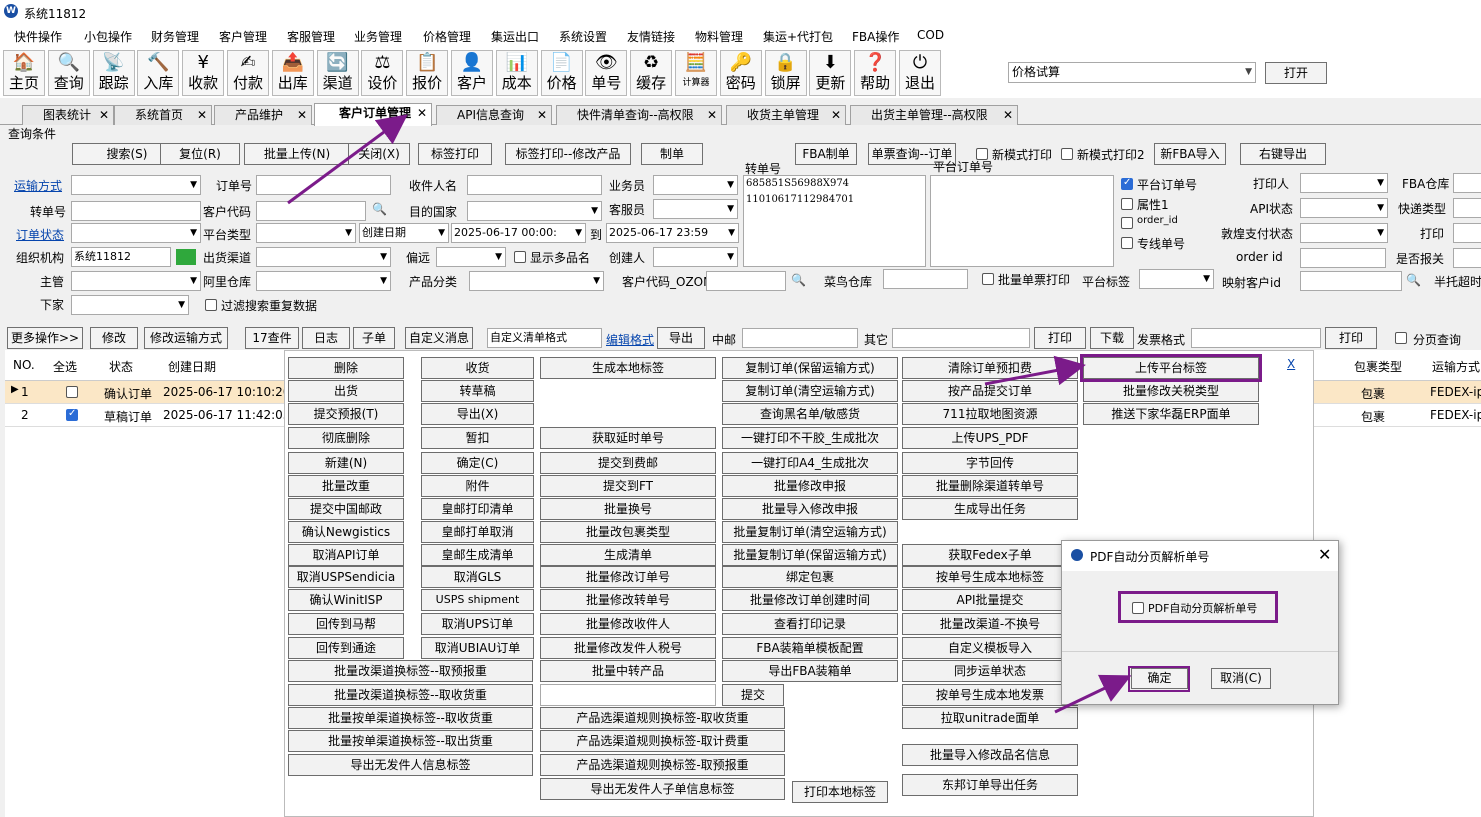  I want to click on tab-7: 出货主单管理--高权限 ✕, so click(934, 115).